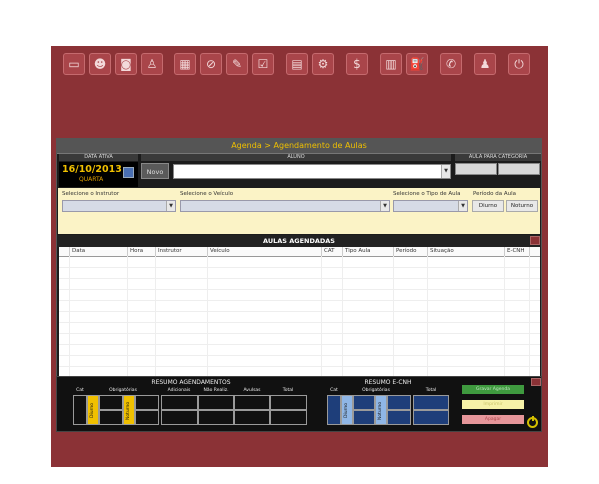 The image size is (599, 484). I want to click on ra-col-adicionais: Adicionais, so click(179, 390).